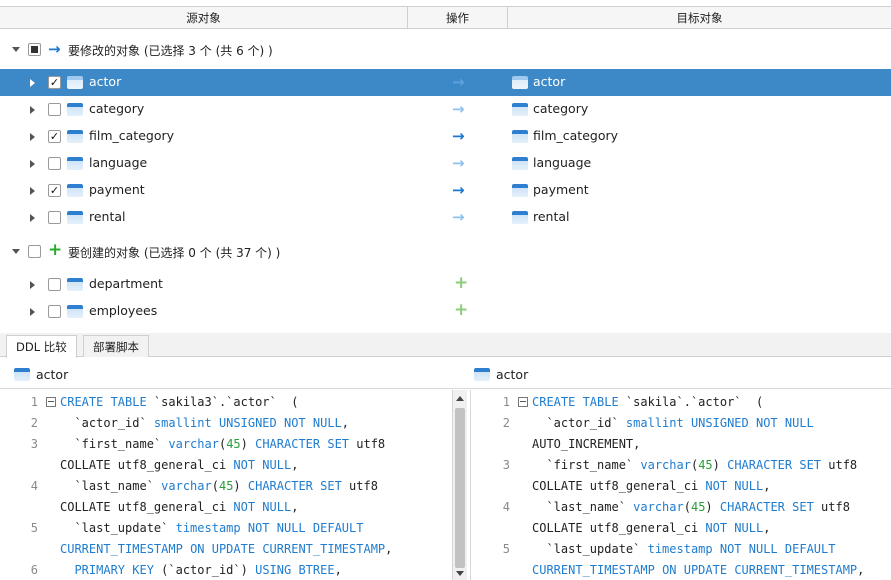 The height and width of the screenshot is (580, 891). I want to click on pane-divider, so click(445, 388).